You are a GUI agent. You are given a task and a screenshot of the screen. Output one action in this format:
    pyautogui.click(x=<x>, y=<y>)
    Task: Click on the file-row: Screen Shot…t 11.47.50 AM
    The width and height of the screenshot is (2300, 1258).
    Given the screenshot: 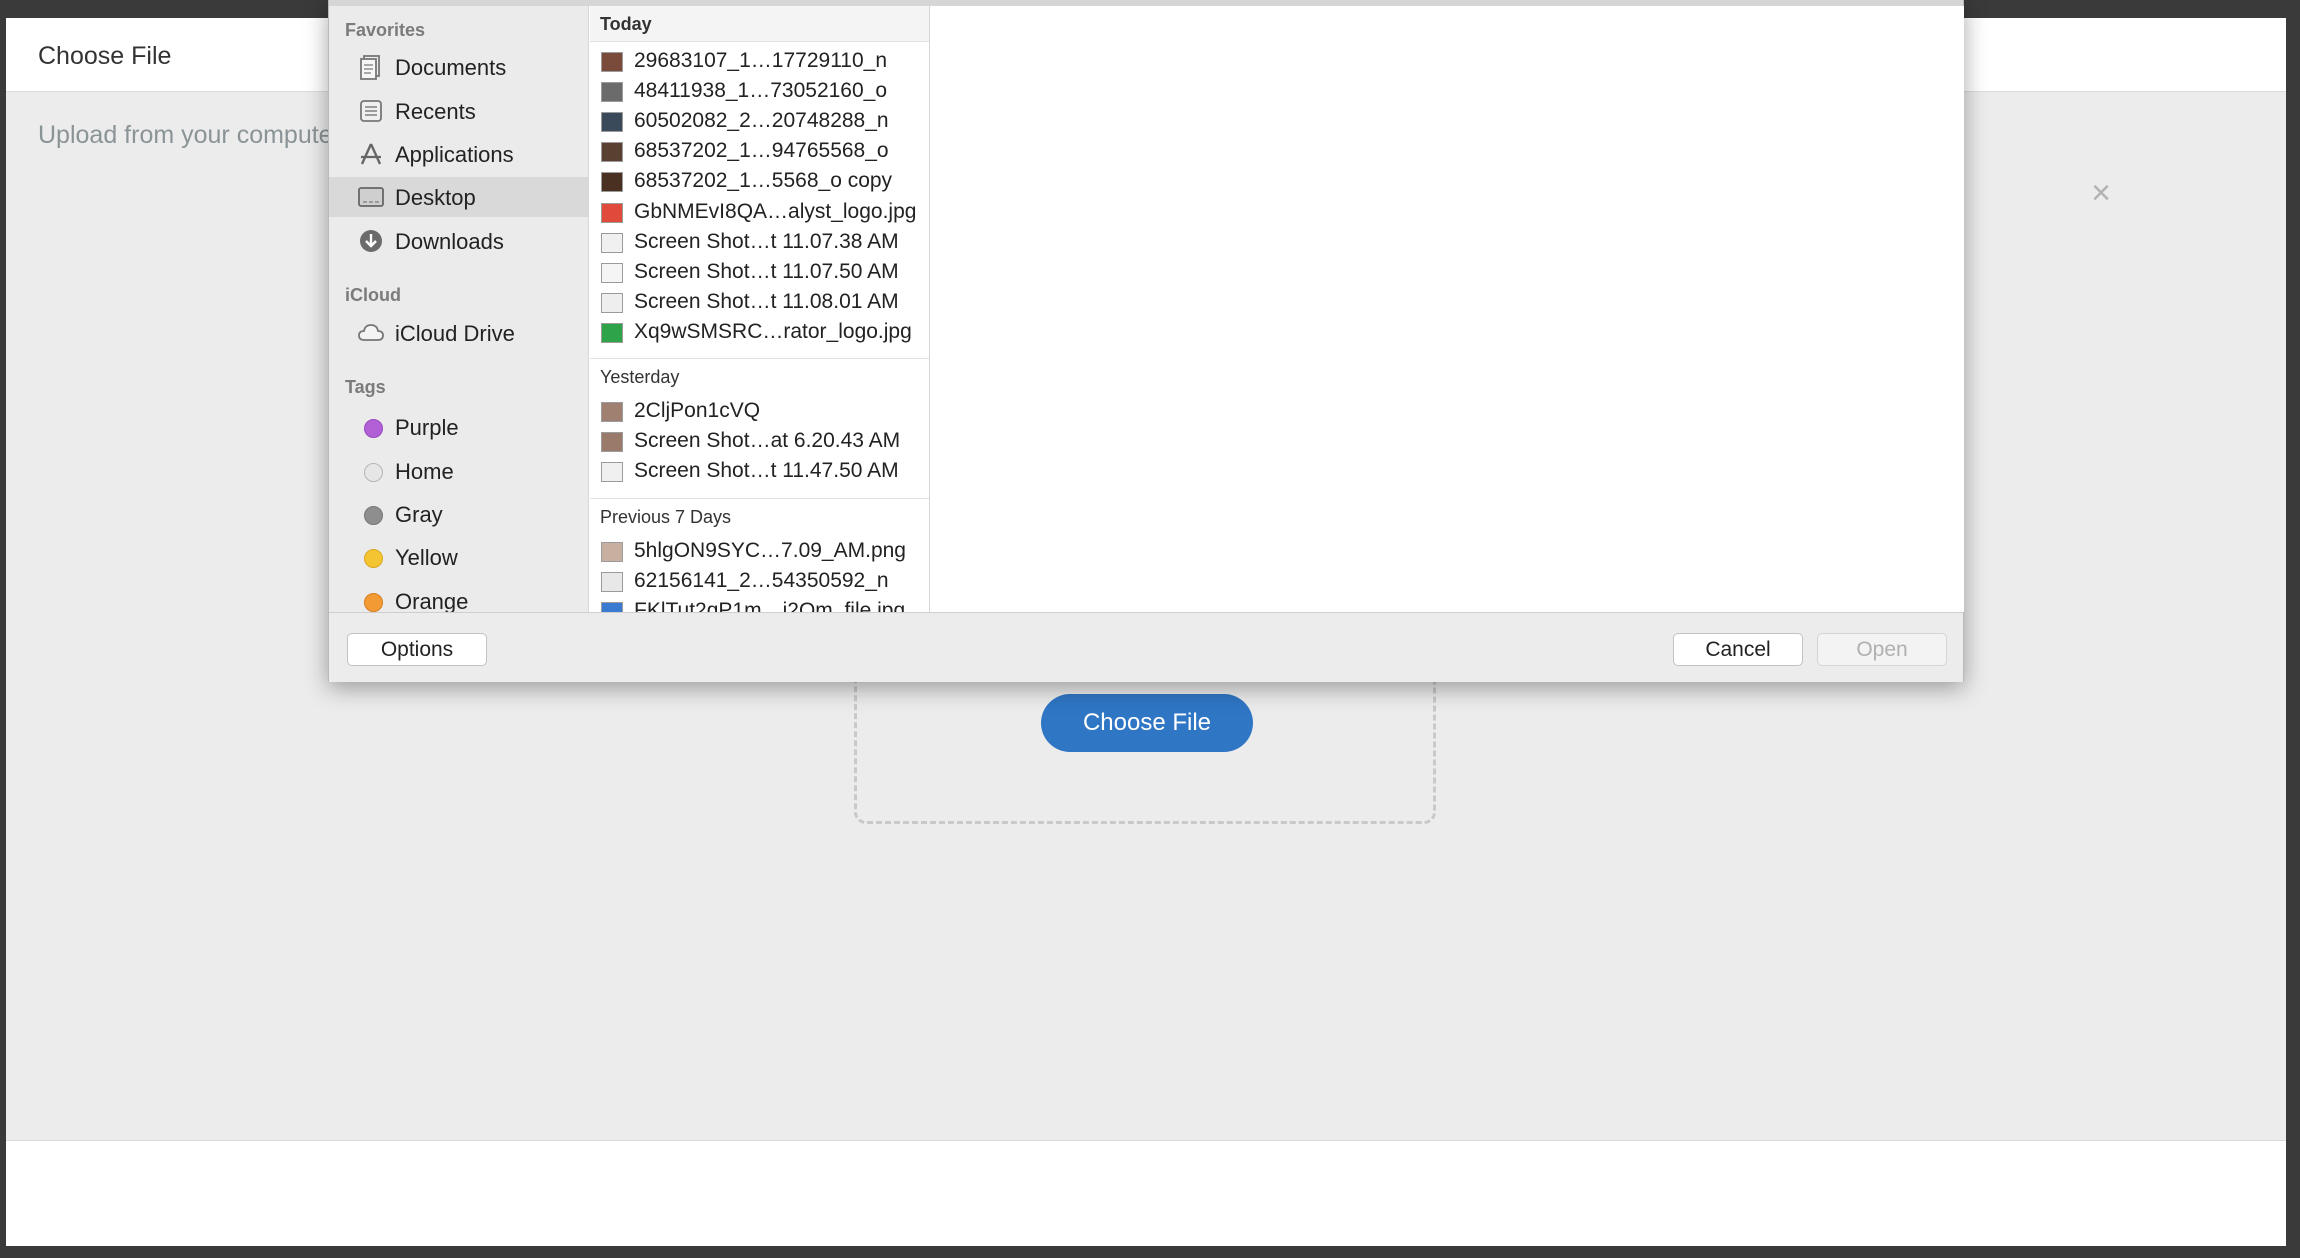 What is the action you would take?
    pyautogui.click(x=759, y=471)
    